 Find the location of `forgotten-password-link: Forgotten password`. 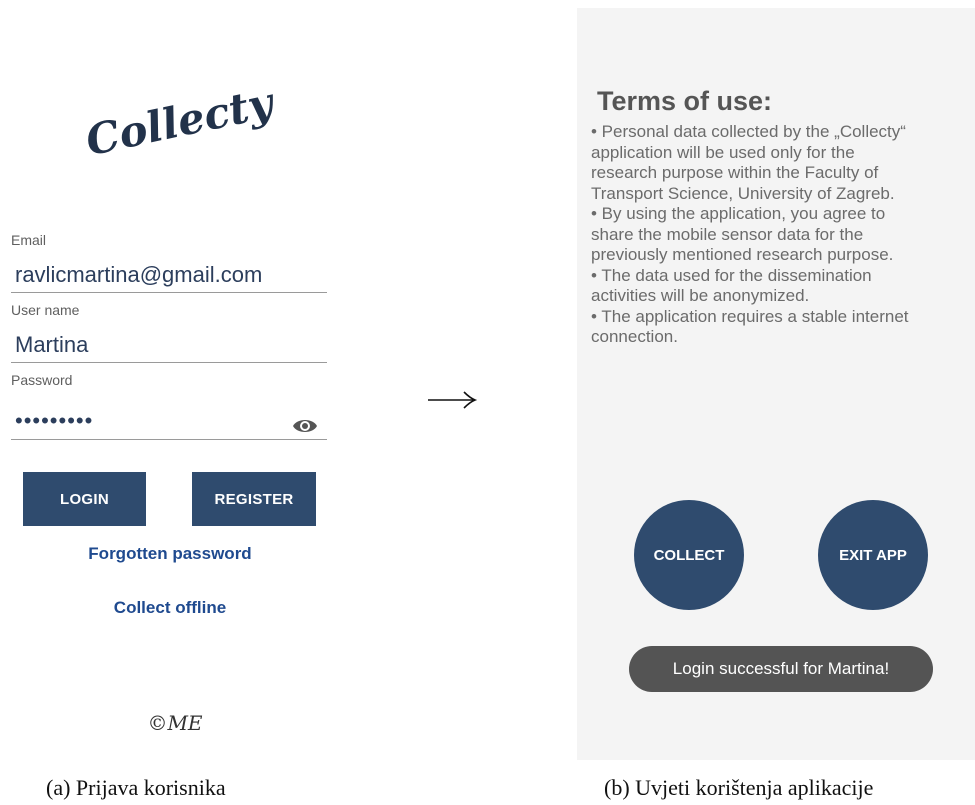

forgotten-password-link: Forgotten password is located at coordinates (170, 554).